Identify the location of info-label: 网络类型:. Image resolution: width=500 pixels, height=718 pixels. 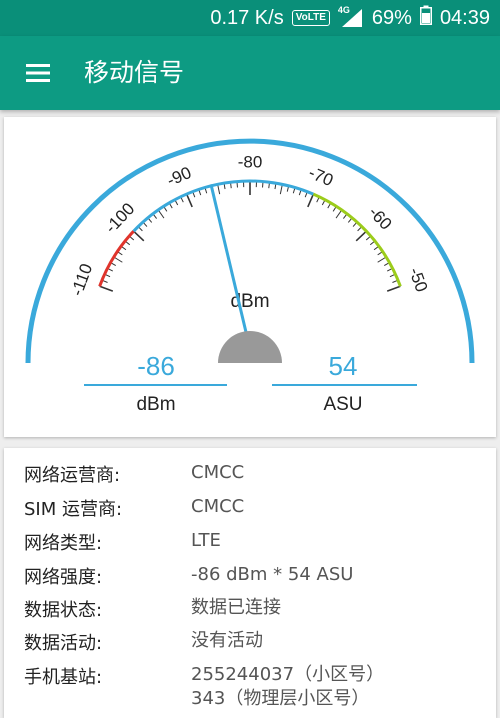
(109, 542).